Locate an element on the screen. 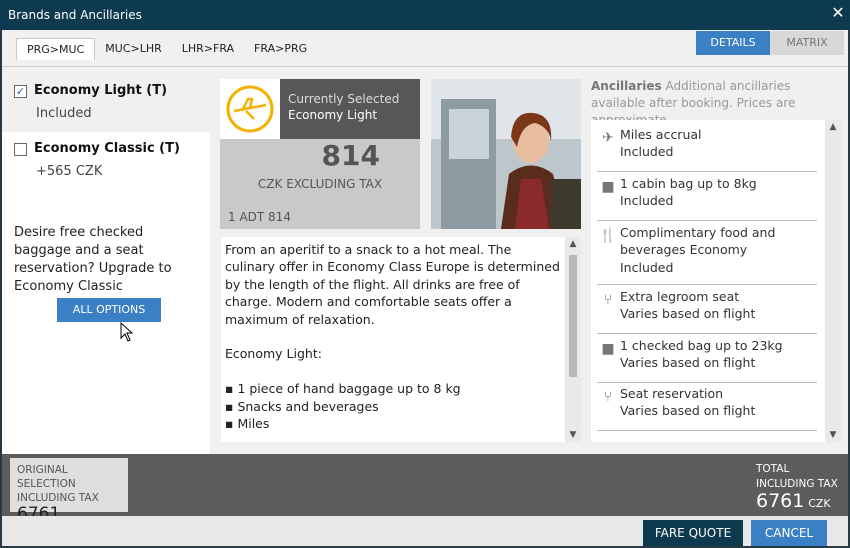  window-title: Brands and Ancillaries is located at coordinates (75, 15).